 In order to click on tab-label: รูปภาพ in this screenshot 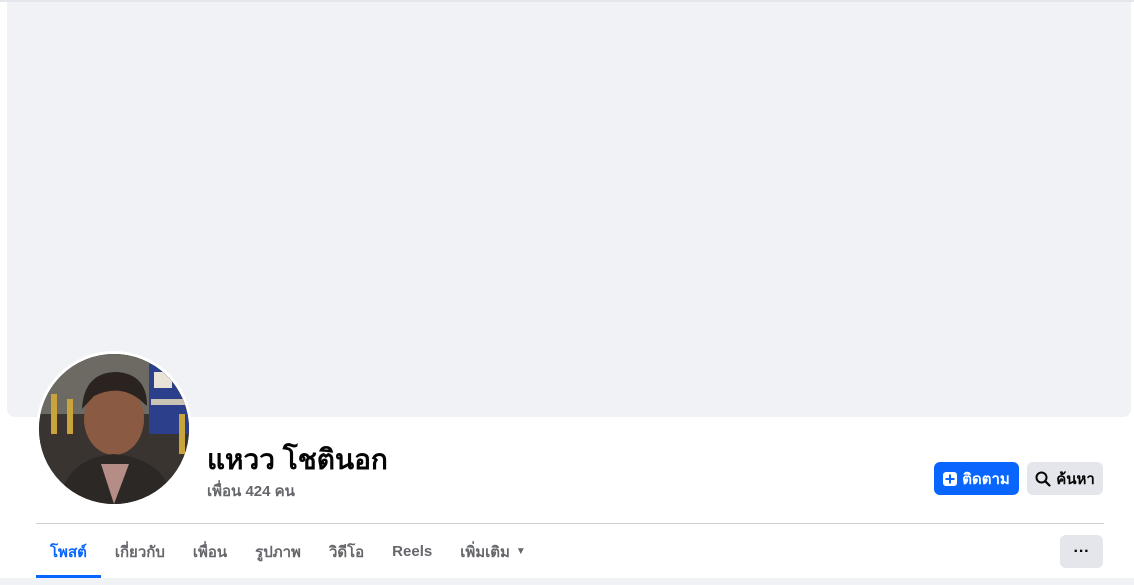, I will do `click(278, 552)`.